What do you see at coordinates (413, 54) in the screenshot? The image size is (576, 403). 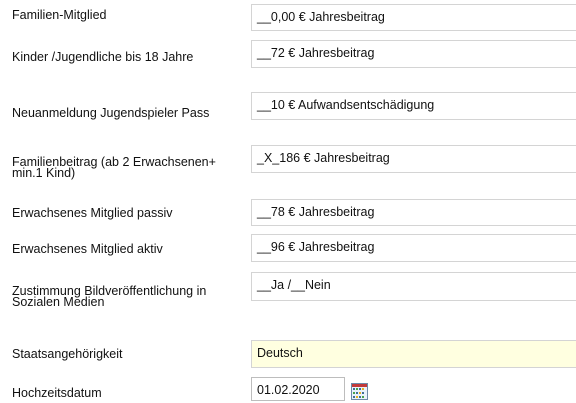 I see `field-kinder-jugendliche: __72 € Jahresbeitrag` at bounding box center [413, 54].